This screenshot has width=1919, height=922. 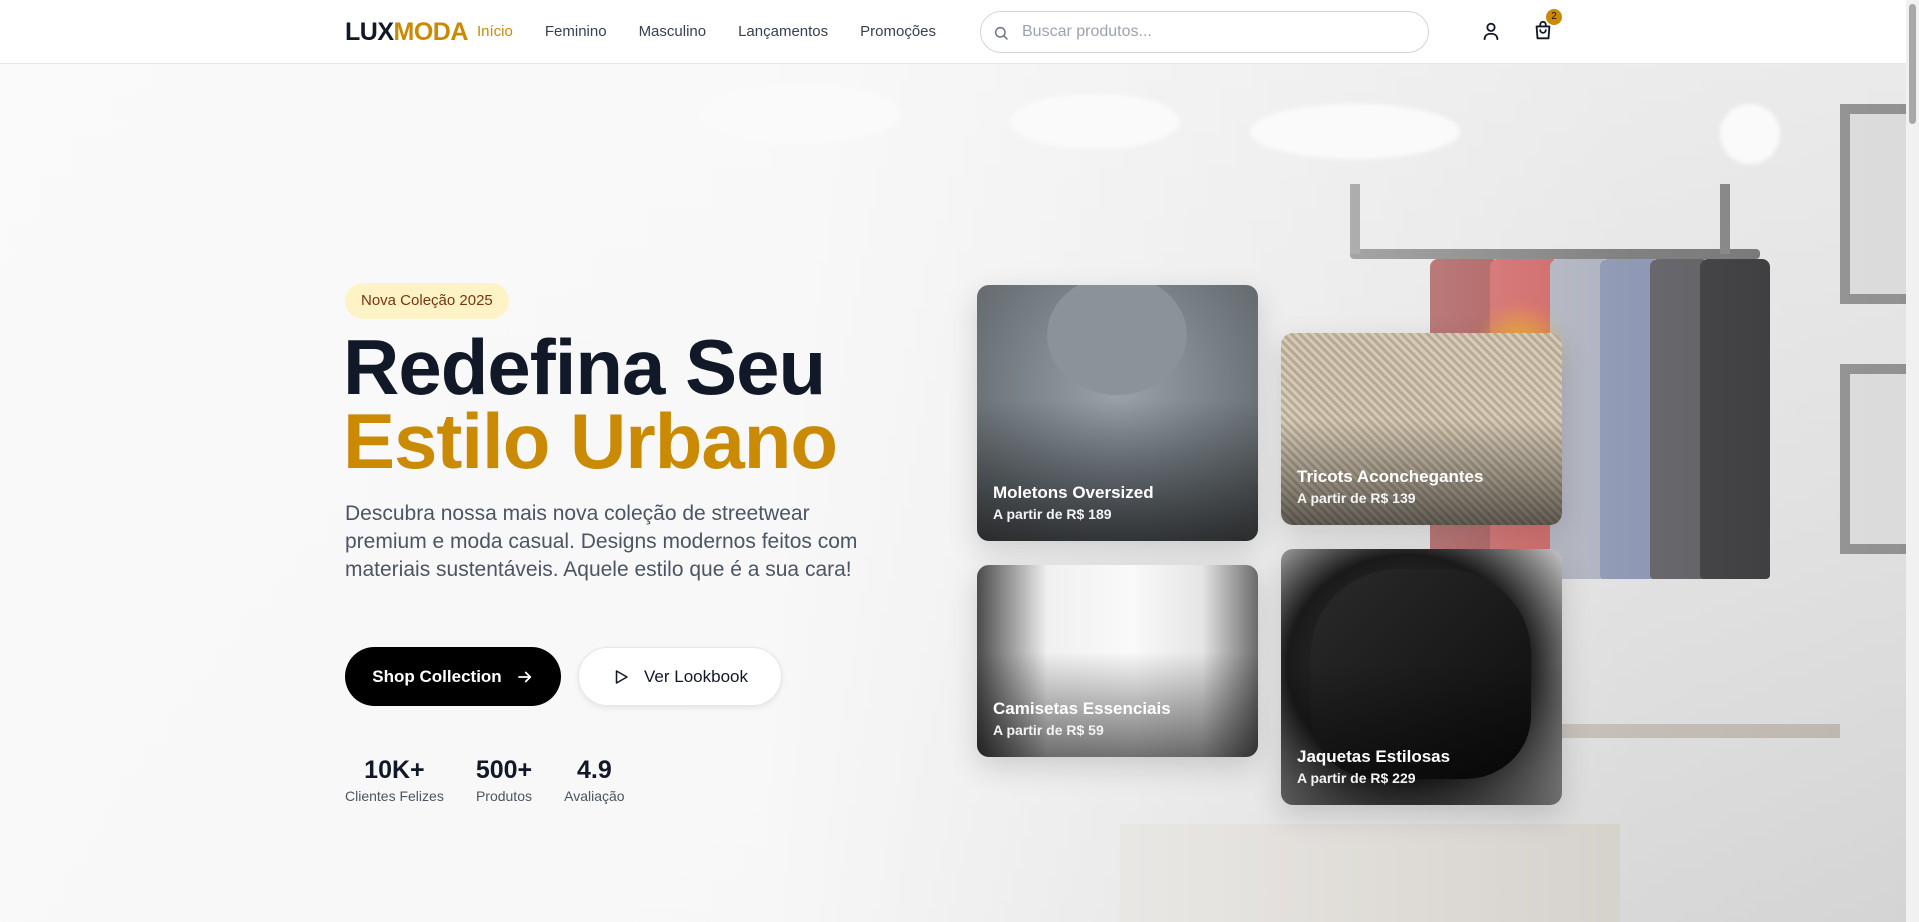 What do you see at coordinates (621, 676) in the screenshot?
I see `play-icon` at bounding box center [621, 676].